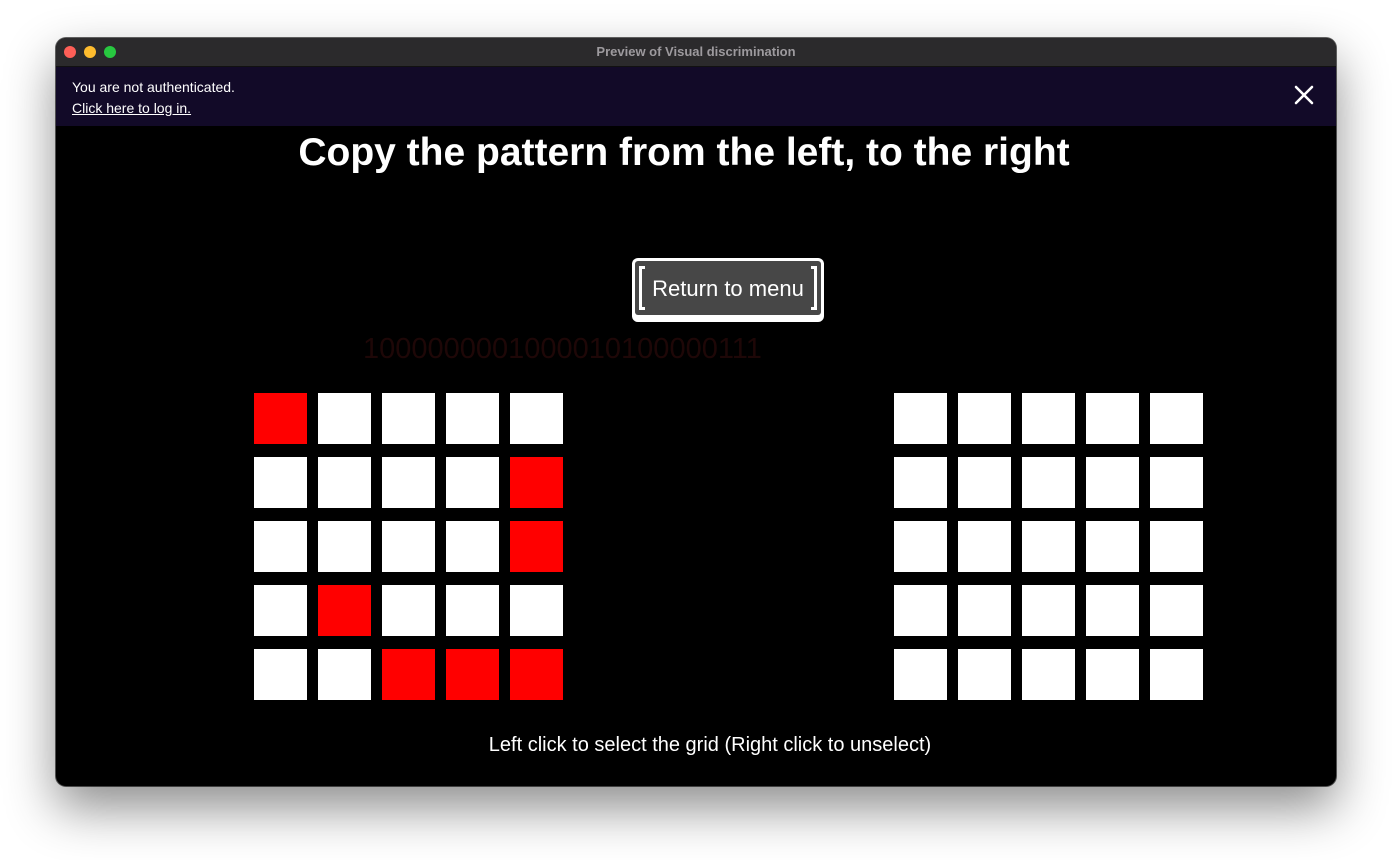  What do you see at coordinates (153, 87) in the screenshot?
I see `auth-message: You are not authenticated.` at bounding box center [153, 87].